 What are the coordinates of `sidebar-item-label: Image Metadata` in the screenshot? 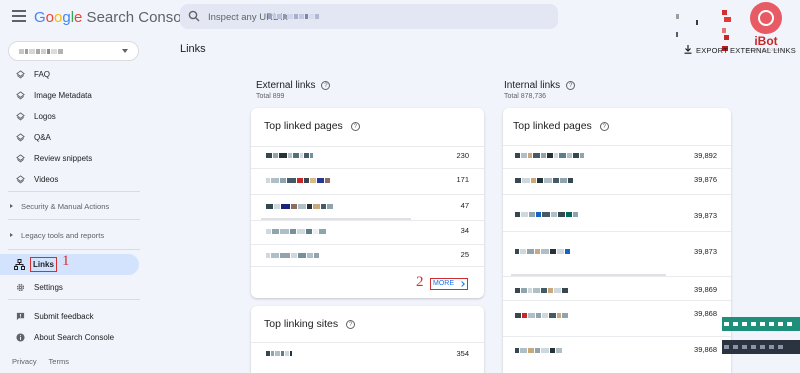 It's located at (63, 95).